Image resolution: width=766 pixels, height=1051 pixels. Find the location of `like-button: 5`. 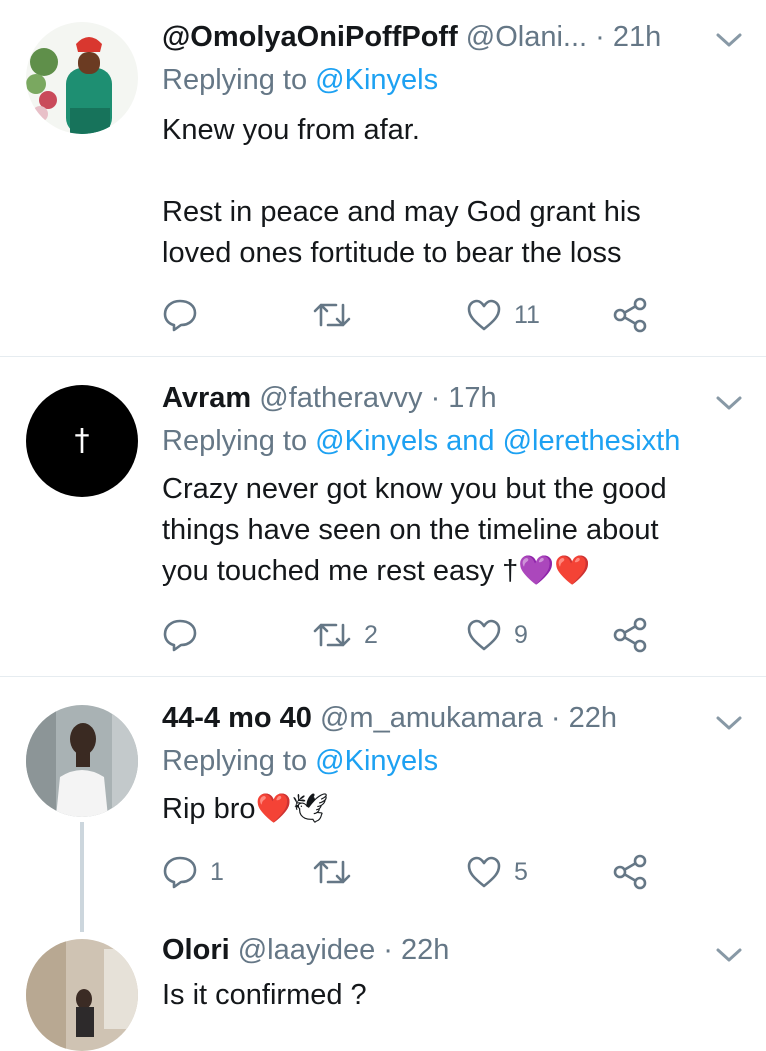

like-button: 5 is located at coordinates (497, 872).